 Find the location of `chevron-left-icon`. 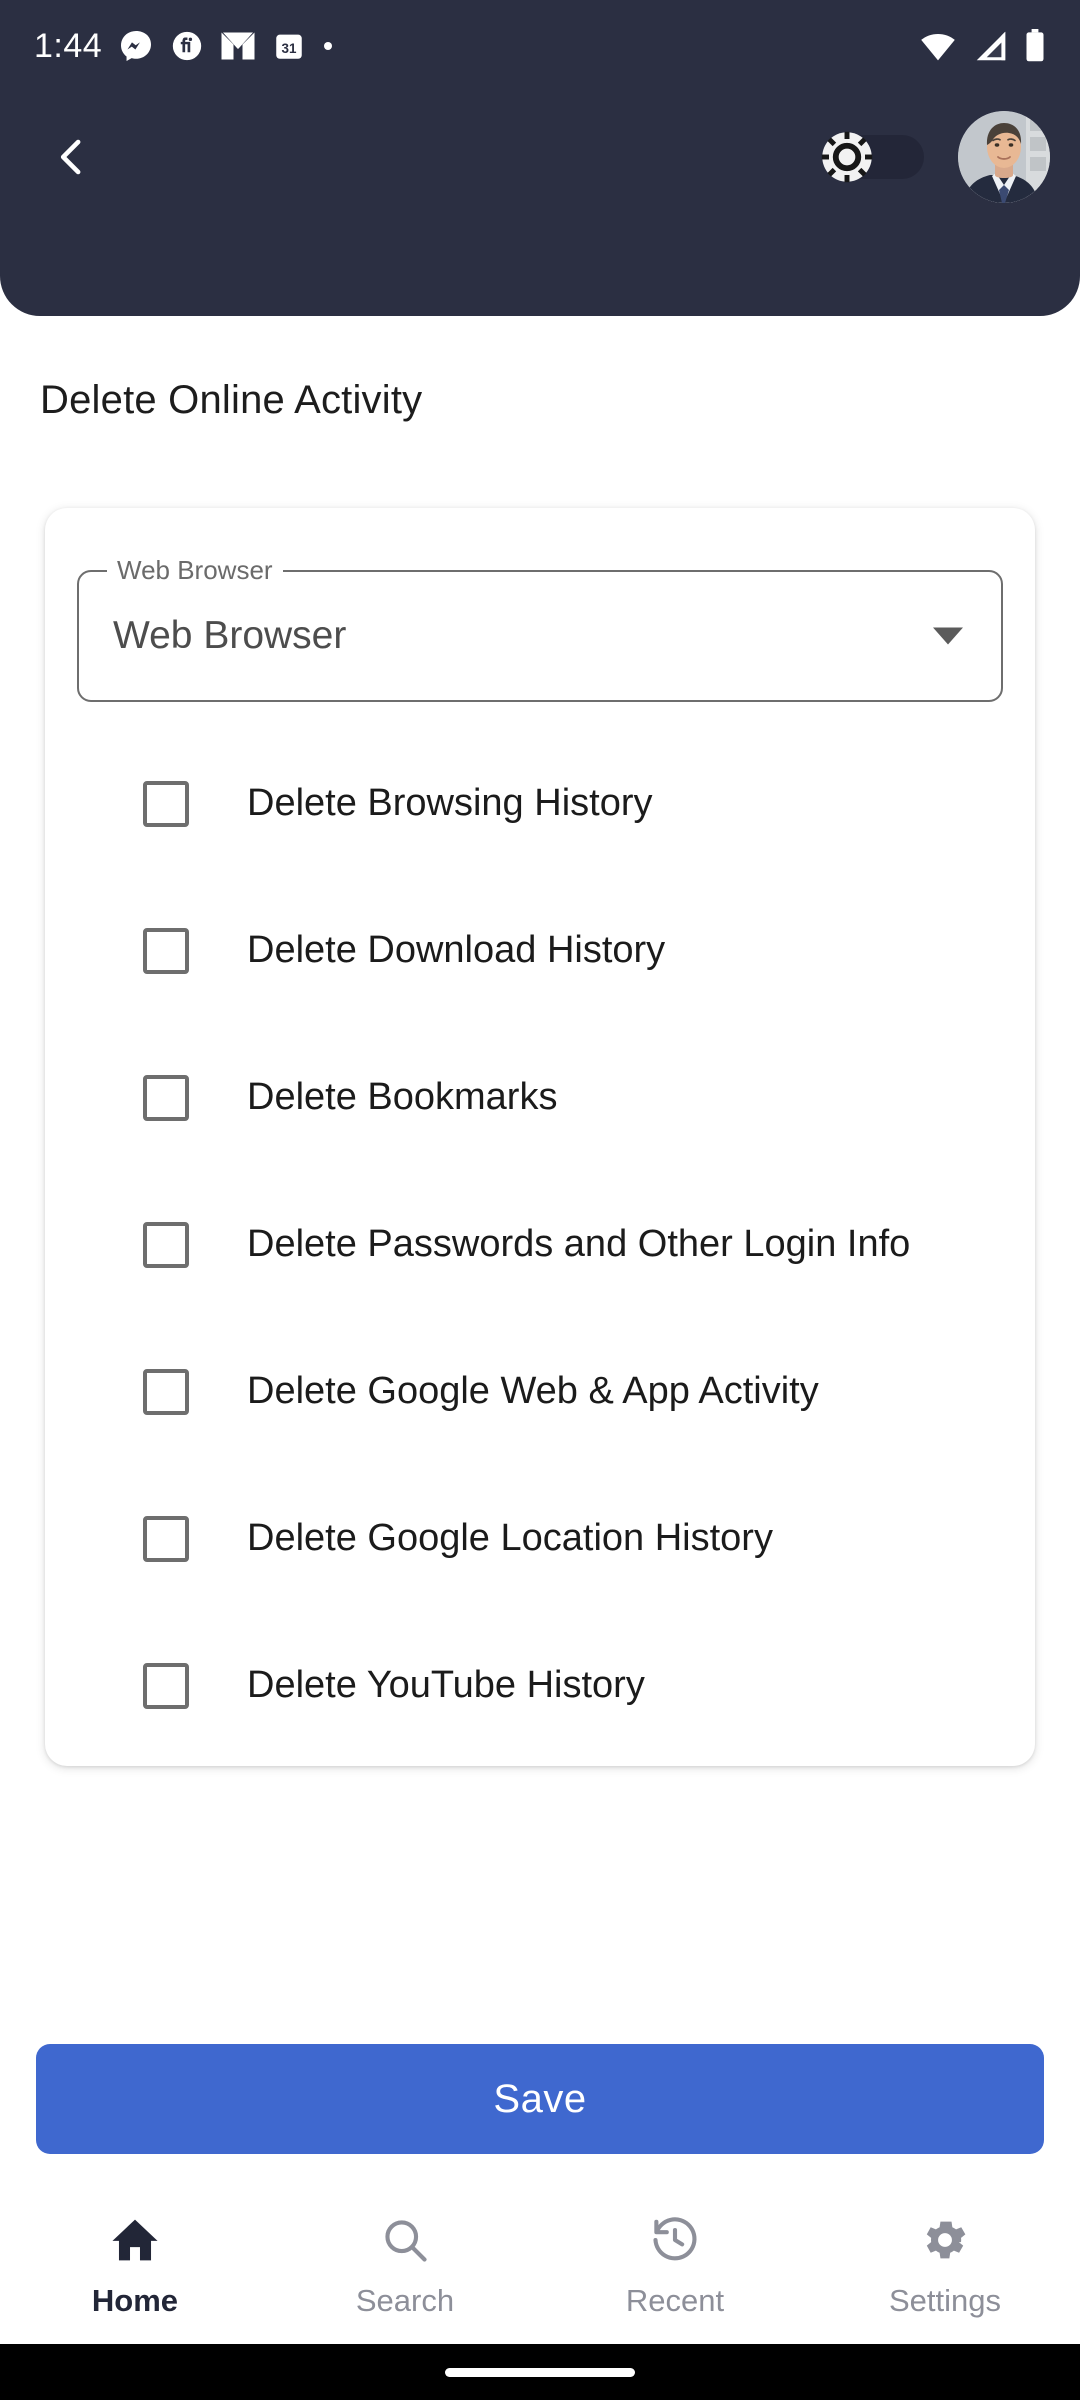

chevron-left-icon is located at coordinates (70, 157).